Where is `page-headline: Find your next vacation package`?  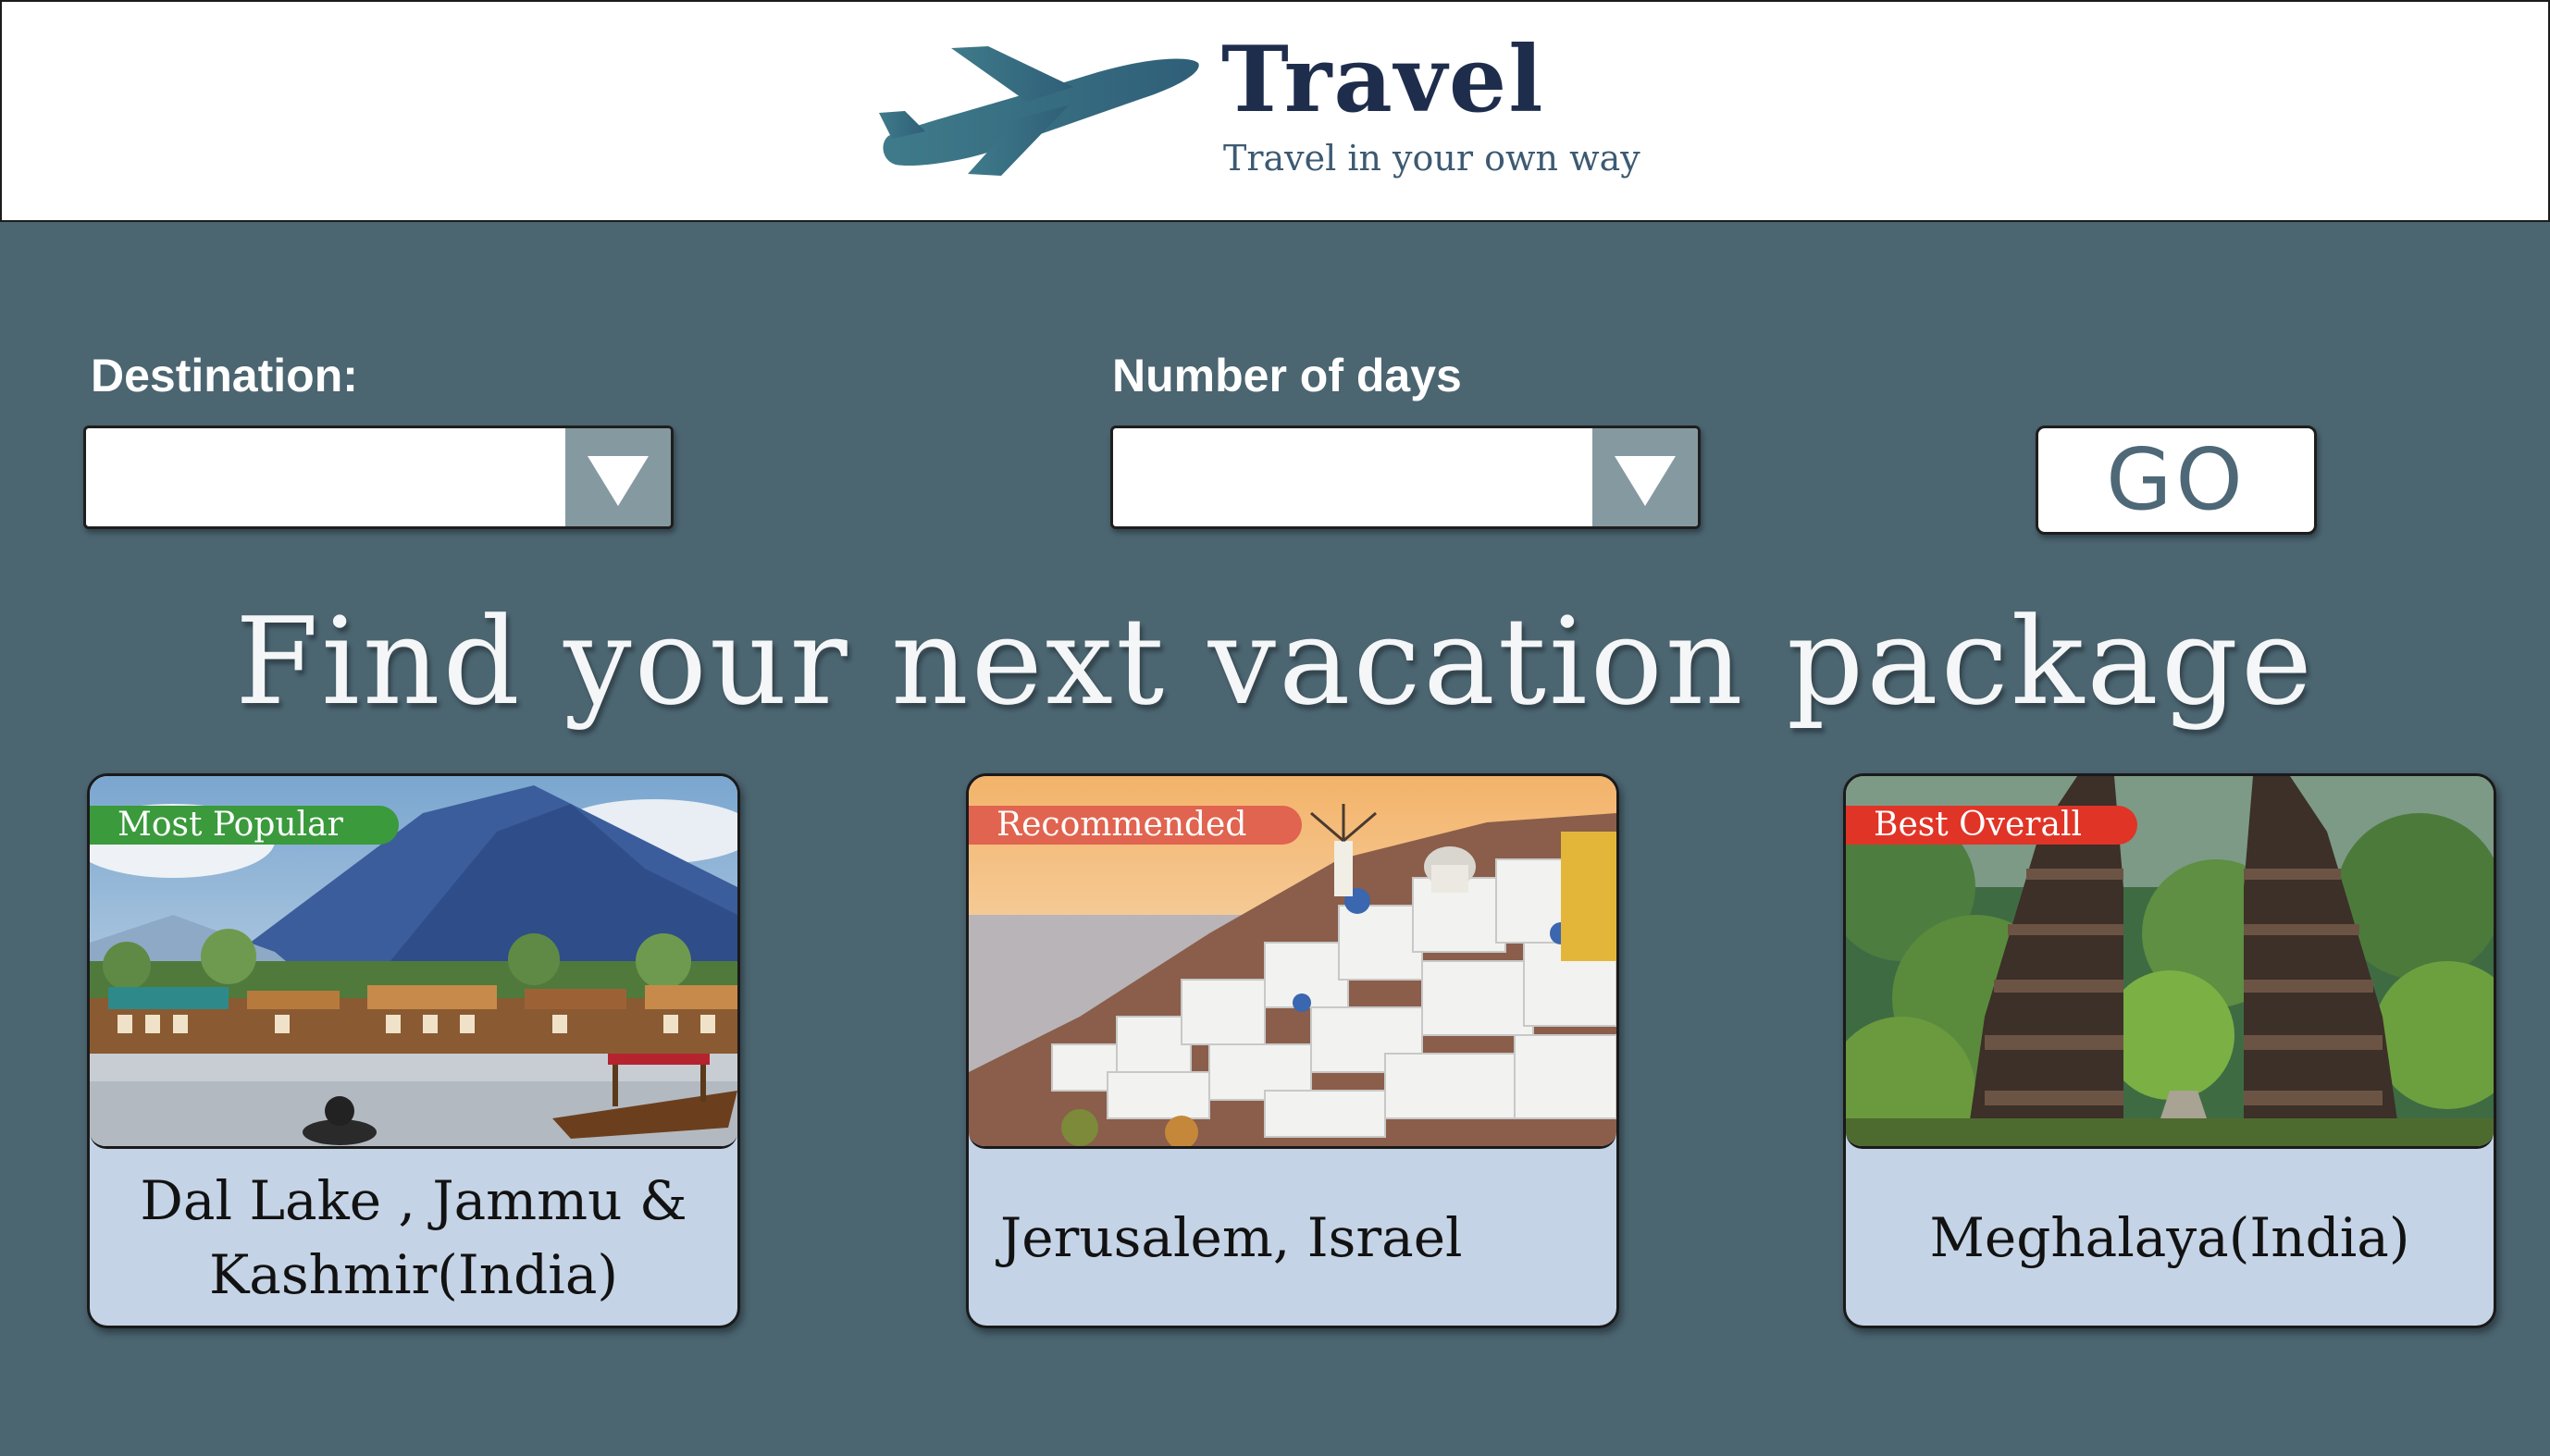 page-headline: Find your next vacation package is located at coordinates (1275, 661).